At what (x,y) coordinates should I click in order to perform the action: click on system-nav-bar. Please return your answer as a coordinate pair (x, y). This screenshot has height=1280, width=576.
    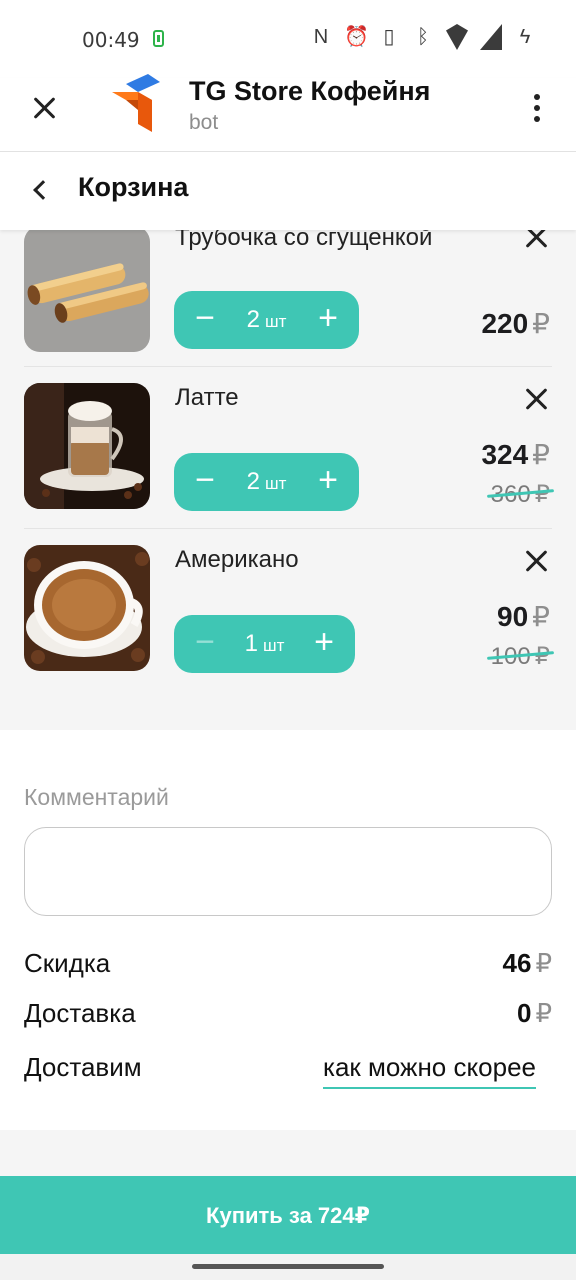
    Looking at the image, I should click on (288, 1267).